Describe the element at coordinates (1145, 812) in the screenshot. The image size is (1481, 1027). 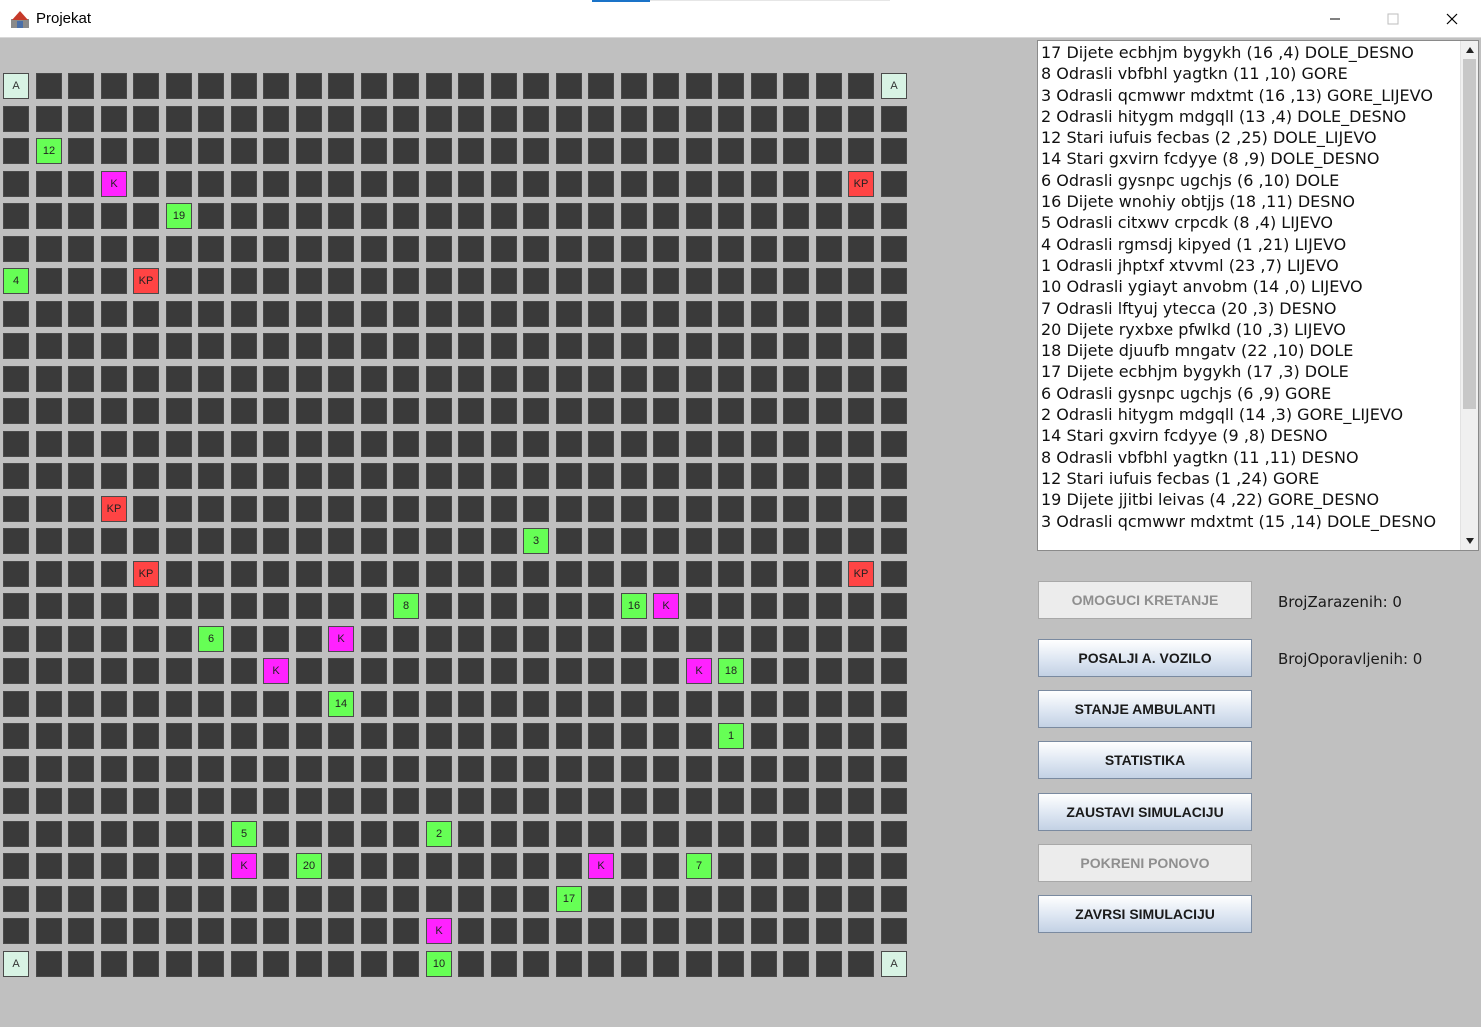
I see `zaustavi-simulaciju-button: ZAUSTAVI SIMULACIJU` at that location.